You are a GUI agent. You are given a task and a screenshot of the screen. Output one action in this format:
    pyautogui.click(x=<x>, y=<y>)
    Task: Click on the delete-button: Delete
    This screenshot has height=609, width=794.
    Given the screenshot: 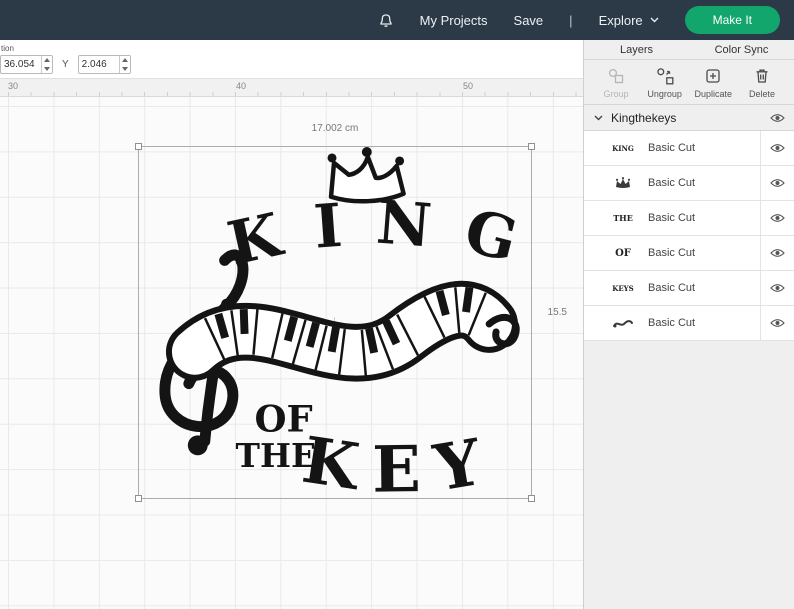 What is the action you would take?
    pyautogui.click(x=762, y=83)
    